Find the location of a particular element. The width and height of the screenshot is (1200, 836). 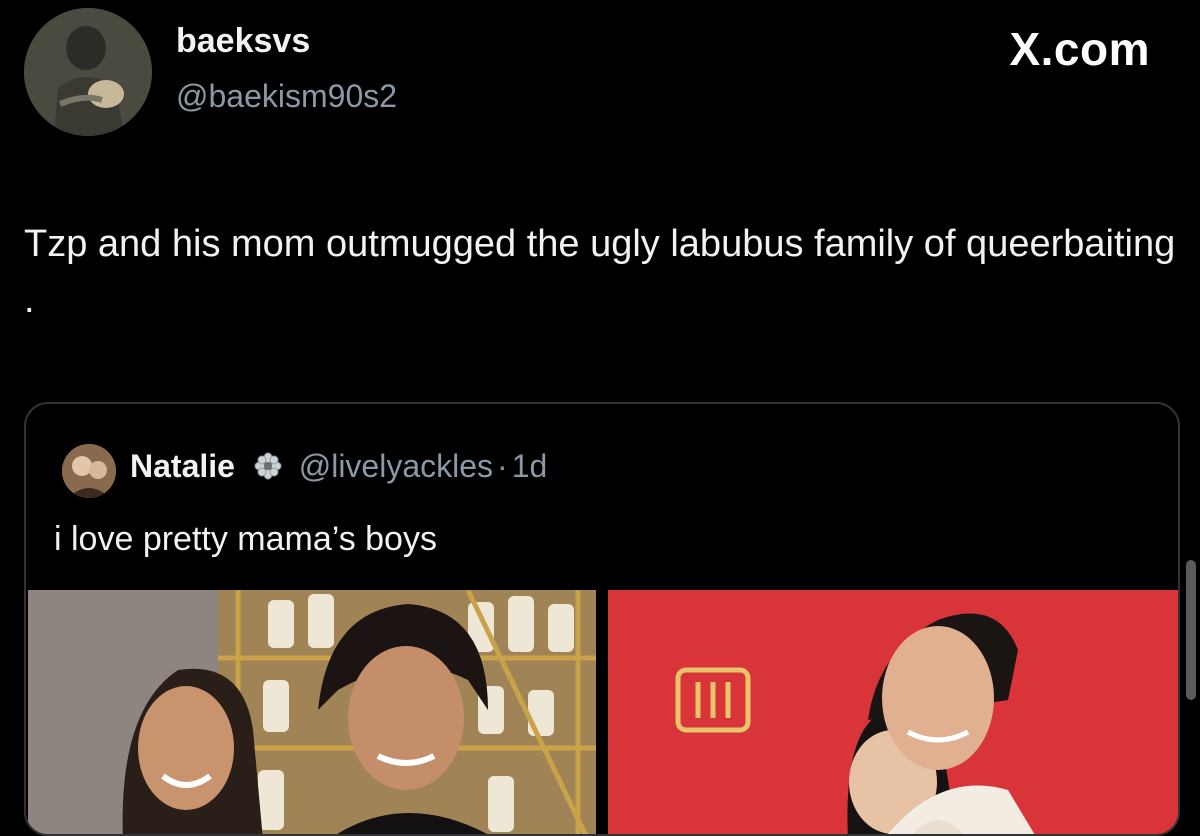

flower-badge-icon is located at coordinates (268, 466).